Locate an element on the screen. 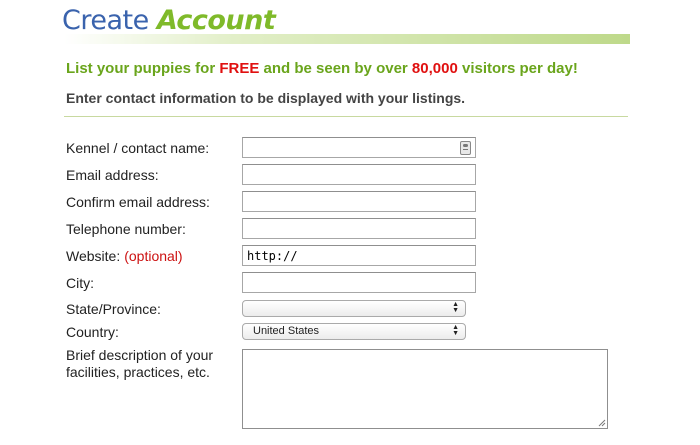  header-gradient-bar is located at coordinates (347, 39).